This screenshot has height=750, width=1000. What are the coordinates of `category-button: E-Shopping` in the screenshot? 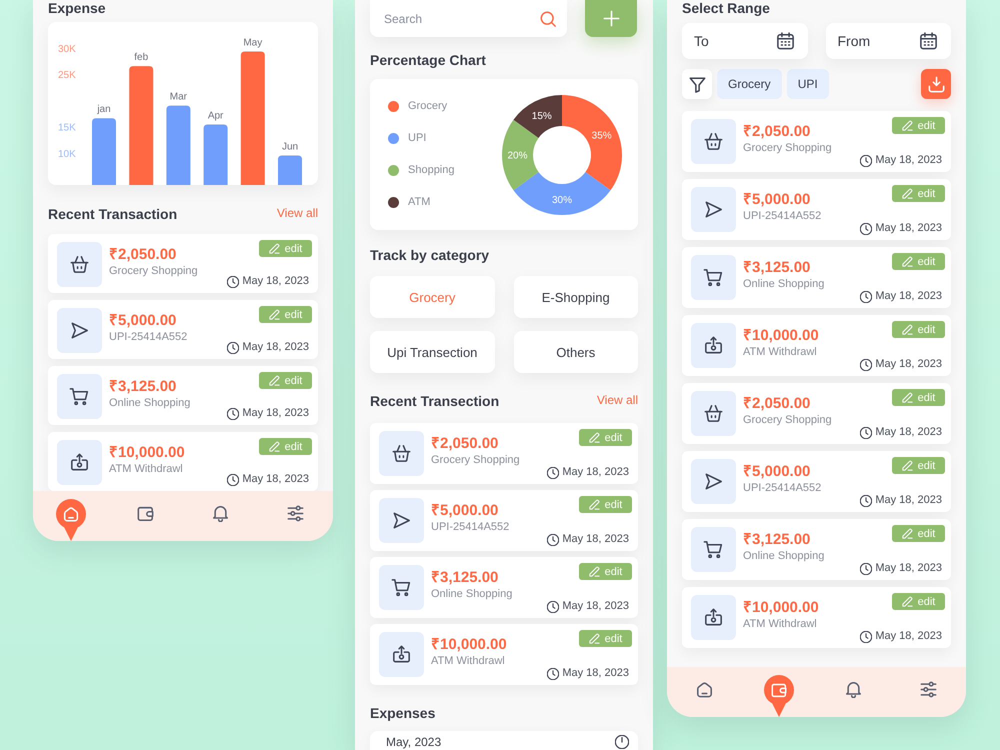 It's located at (576, 297).